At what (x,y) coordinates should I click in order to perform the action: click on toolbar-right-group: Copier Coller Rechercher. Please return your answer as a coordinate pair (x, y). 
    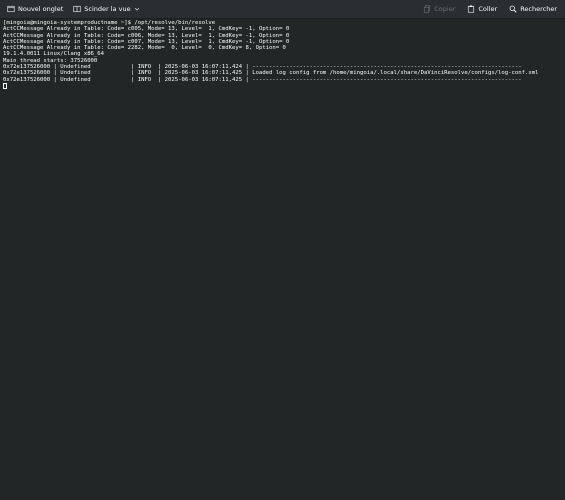
    Looking at the image, I should click on (492, 9).